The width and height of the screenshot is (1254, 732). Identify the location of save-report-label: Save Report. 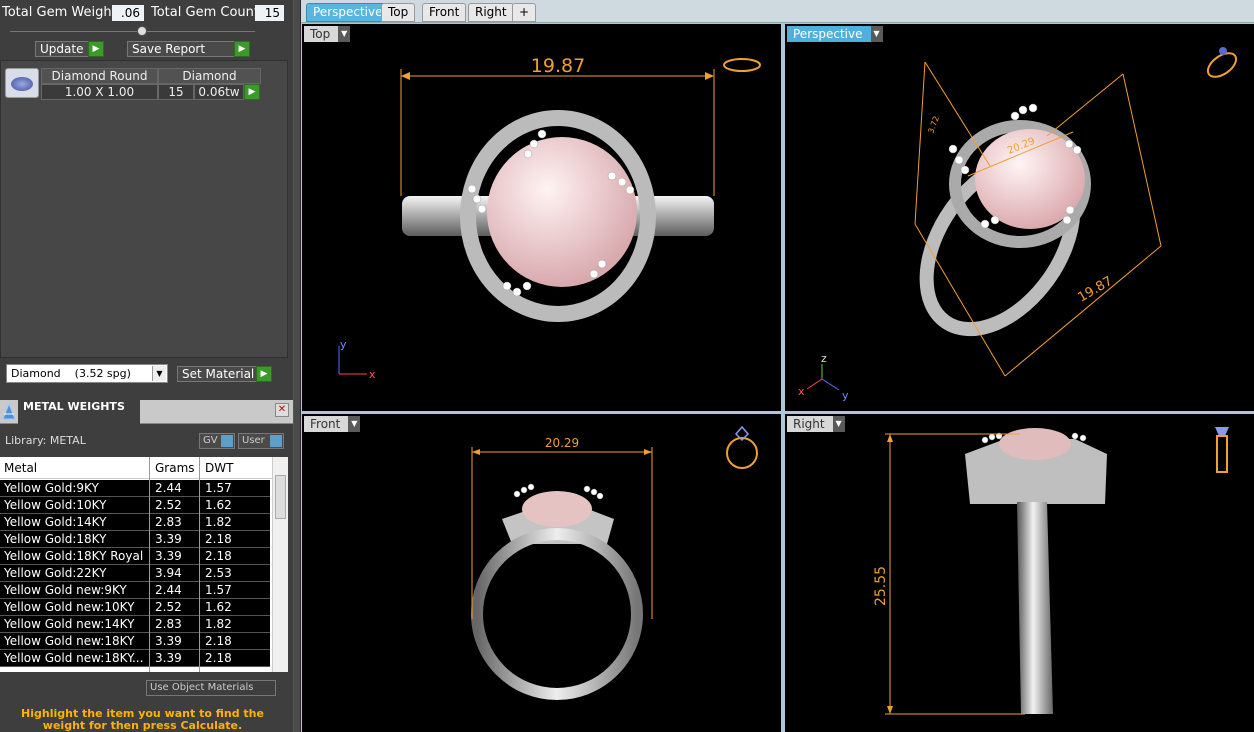
(169, 49).